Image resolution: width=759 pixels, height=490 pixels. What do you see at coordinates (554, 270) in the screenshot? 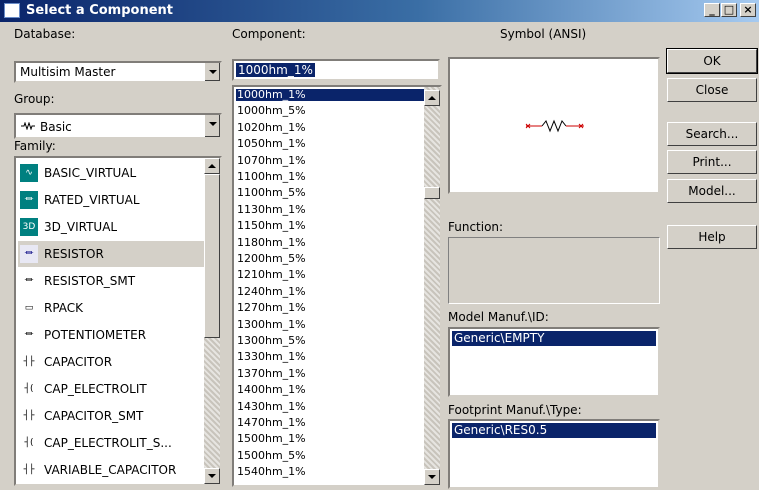
I see `function-box` at bounding box center [554, 270].